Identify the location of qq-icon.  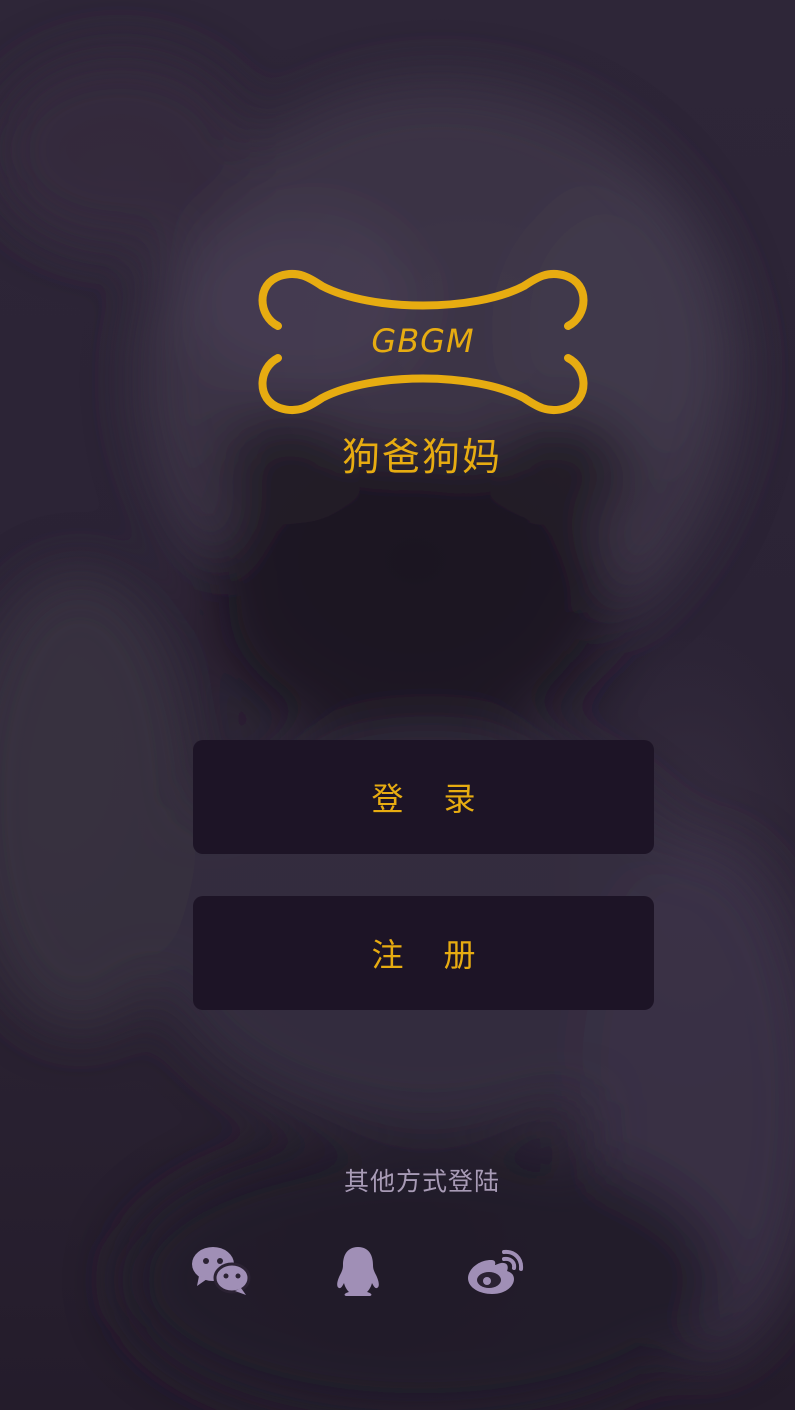
(358, 1271).